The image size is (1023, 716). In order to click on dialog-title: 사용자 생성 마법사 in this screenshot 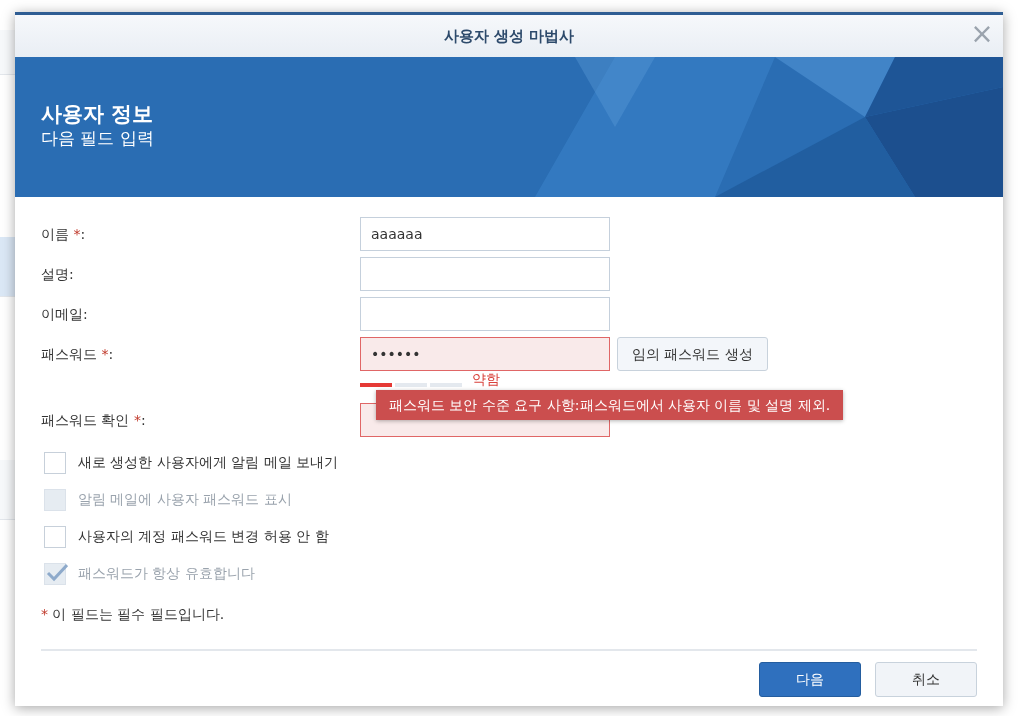, I will do `click(509, 36)`.